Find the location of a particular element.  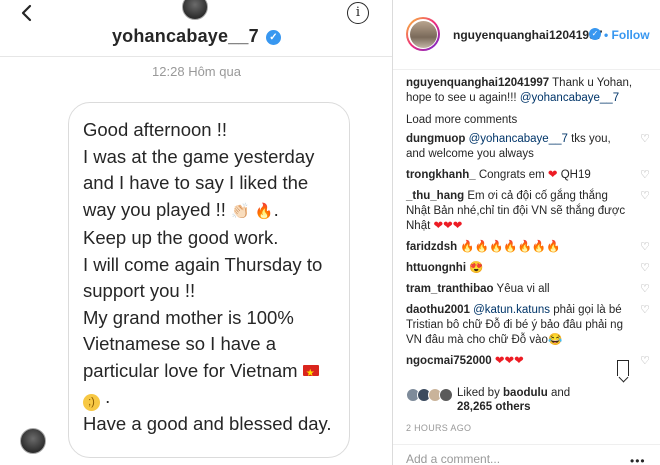

laughing-face-icon: 😂 is located at coordinates (555, 340).